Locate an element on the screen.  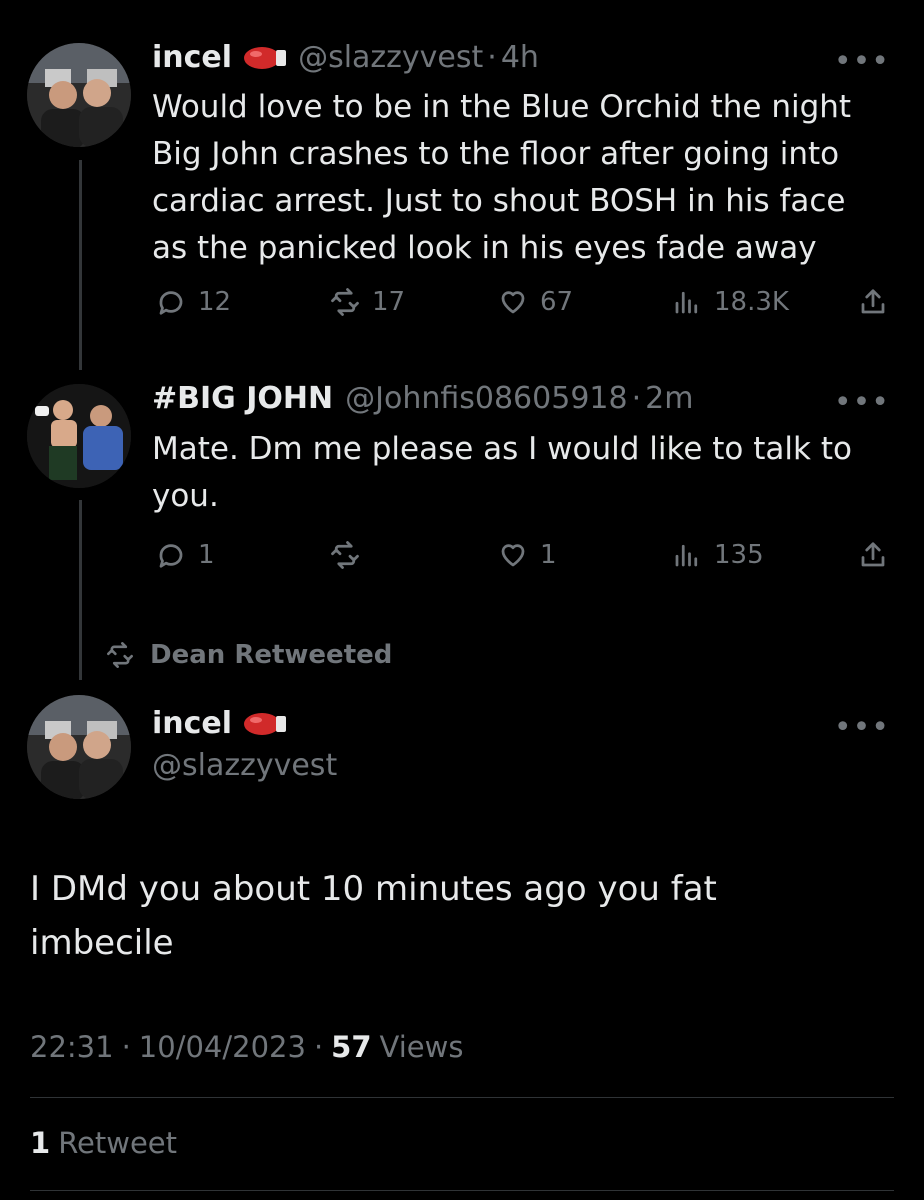
views-count: 135 is located at coordinates (739, 555).